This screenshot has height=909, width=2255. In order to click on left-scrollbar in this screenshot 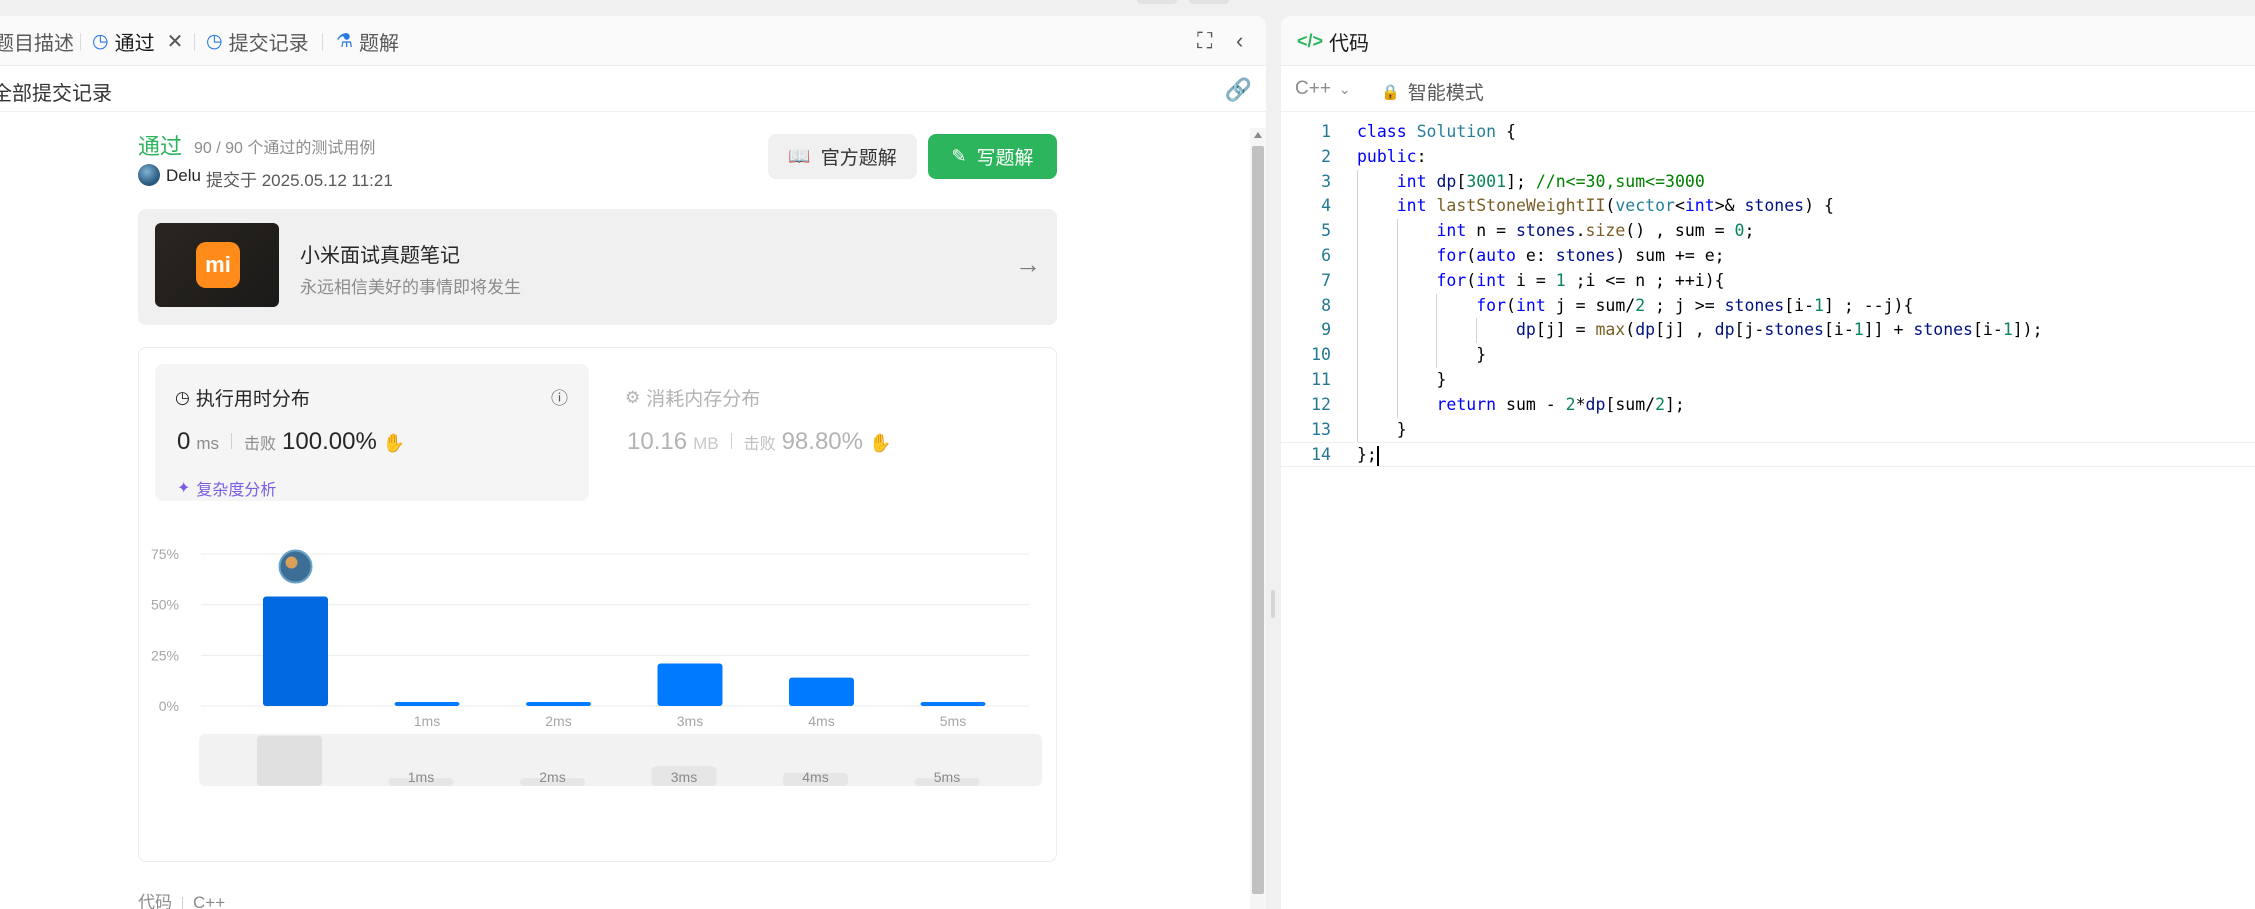, I will do `click(1258, 518)`.